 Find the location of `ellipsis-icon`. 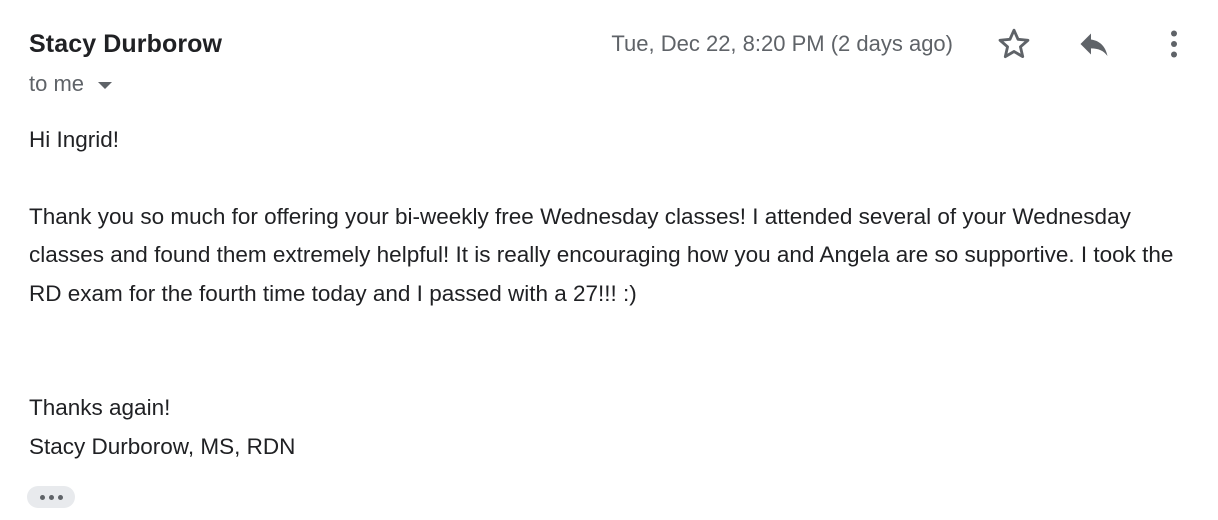

ellipsis-icon is located at coordinates (42, 497).